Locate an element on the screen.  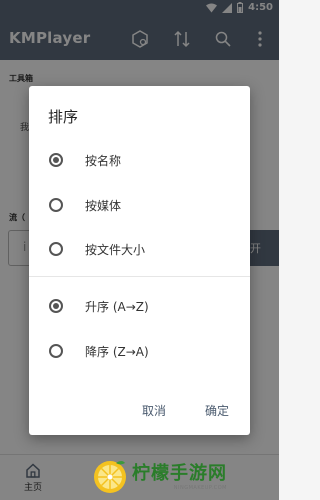
dialog-divider is located at coordinates (139, 276).